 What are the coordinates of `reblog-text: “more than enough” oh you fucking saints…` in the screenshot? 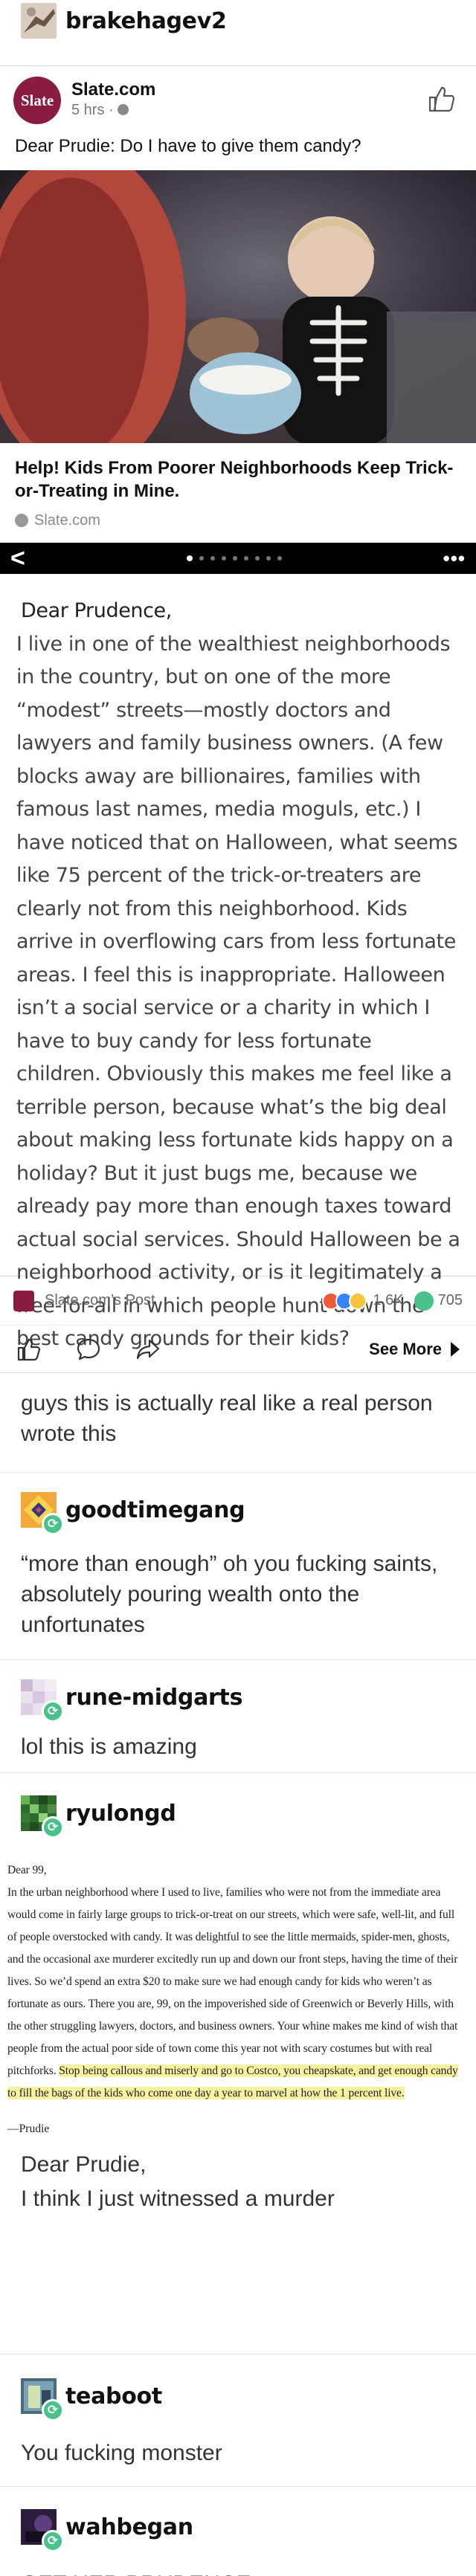 It's located at (230, 1595).